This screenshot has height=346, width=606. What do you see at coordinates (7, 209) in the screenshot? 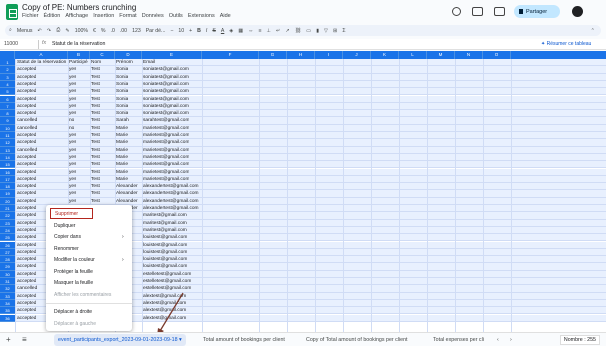
I see `row-header: 21` at bounding box center [7, 209].